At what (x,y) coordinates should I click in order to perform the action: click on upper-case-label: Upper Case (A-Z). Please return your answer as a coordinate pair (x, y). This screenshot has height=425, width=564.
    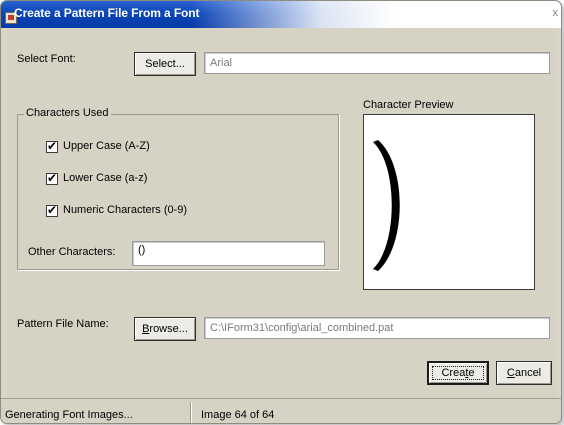
    Looking at the image, I should click on (106, 146).